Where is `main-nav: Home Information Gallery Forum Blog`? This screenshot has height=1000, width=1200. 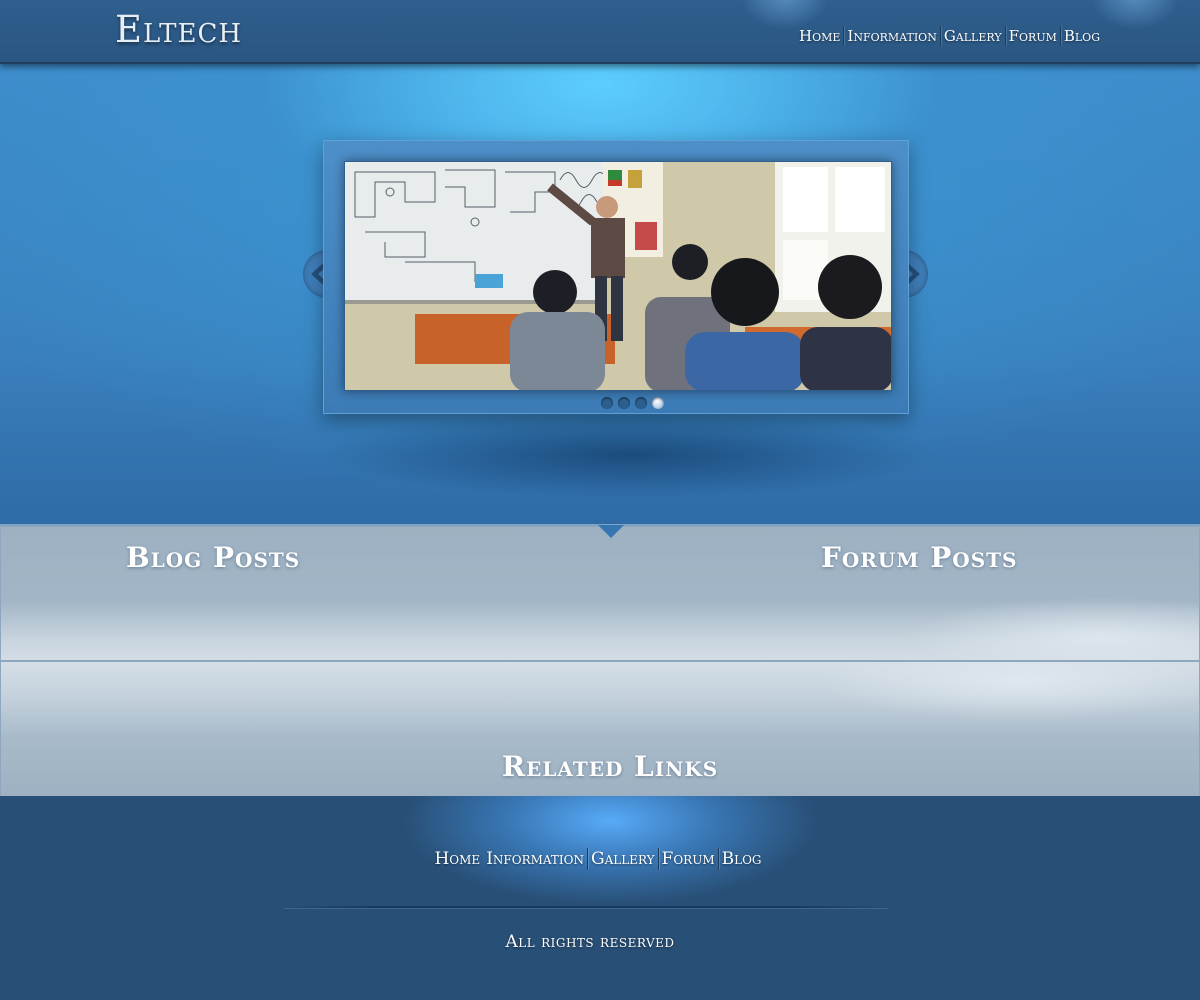
main-nav: Home Information Gallery Forum Blog is located at coordinates (949, 36).